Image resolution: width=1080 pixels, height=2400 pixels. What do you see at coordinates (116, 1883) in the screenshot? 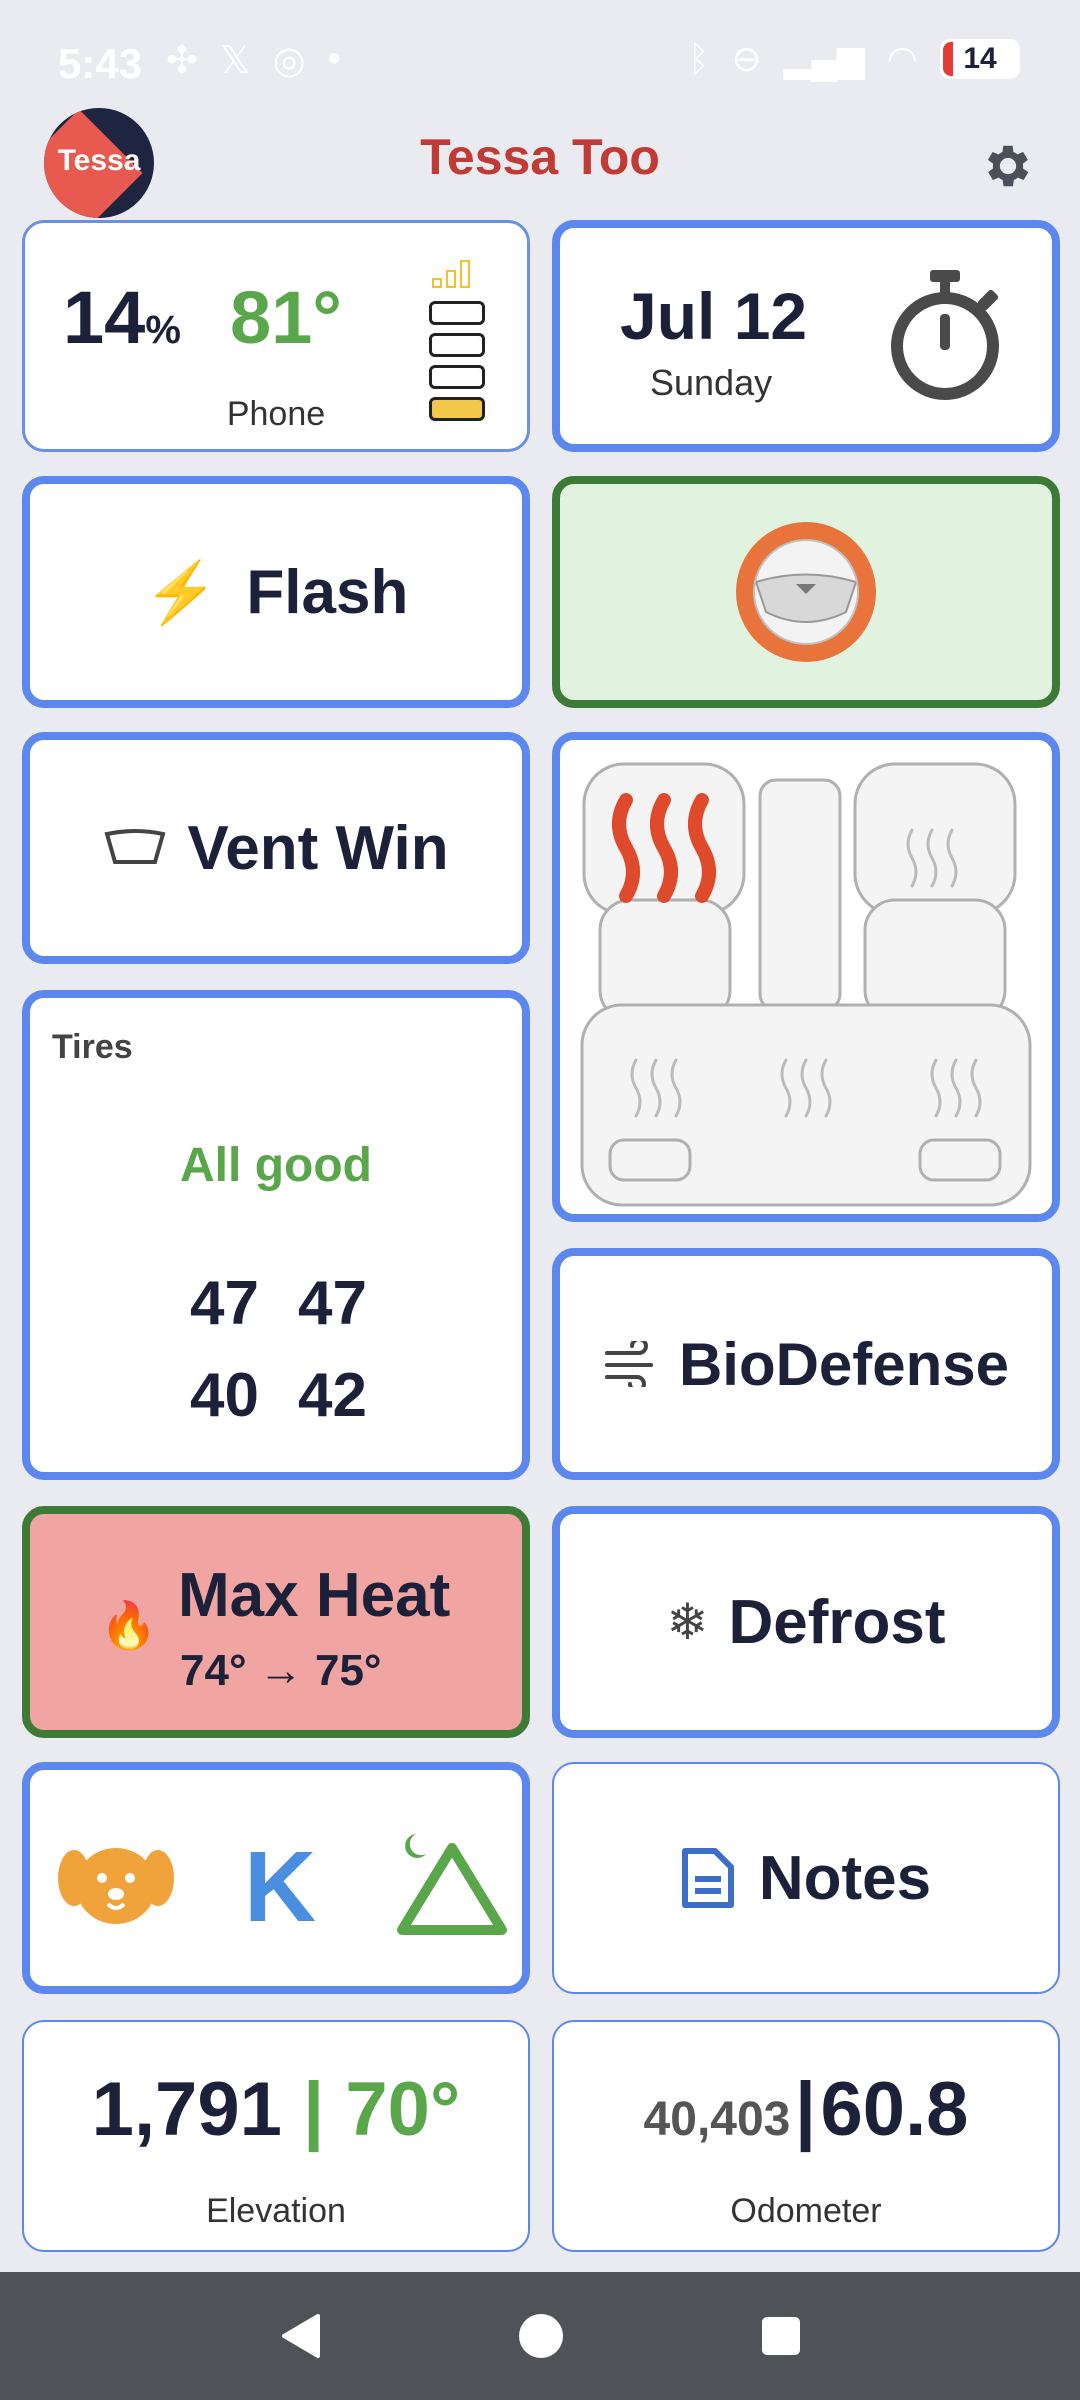
I see `dog-mode-icon` at bounding box center [116, 1883].